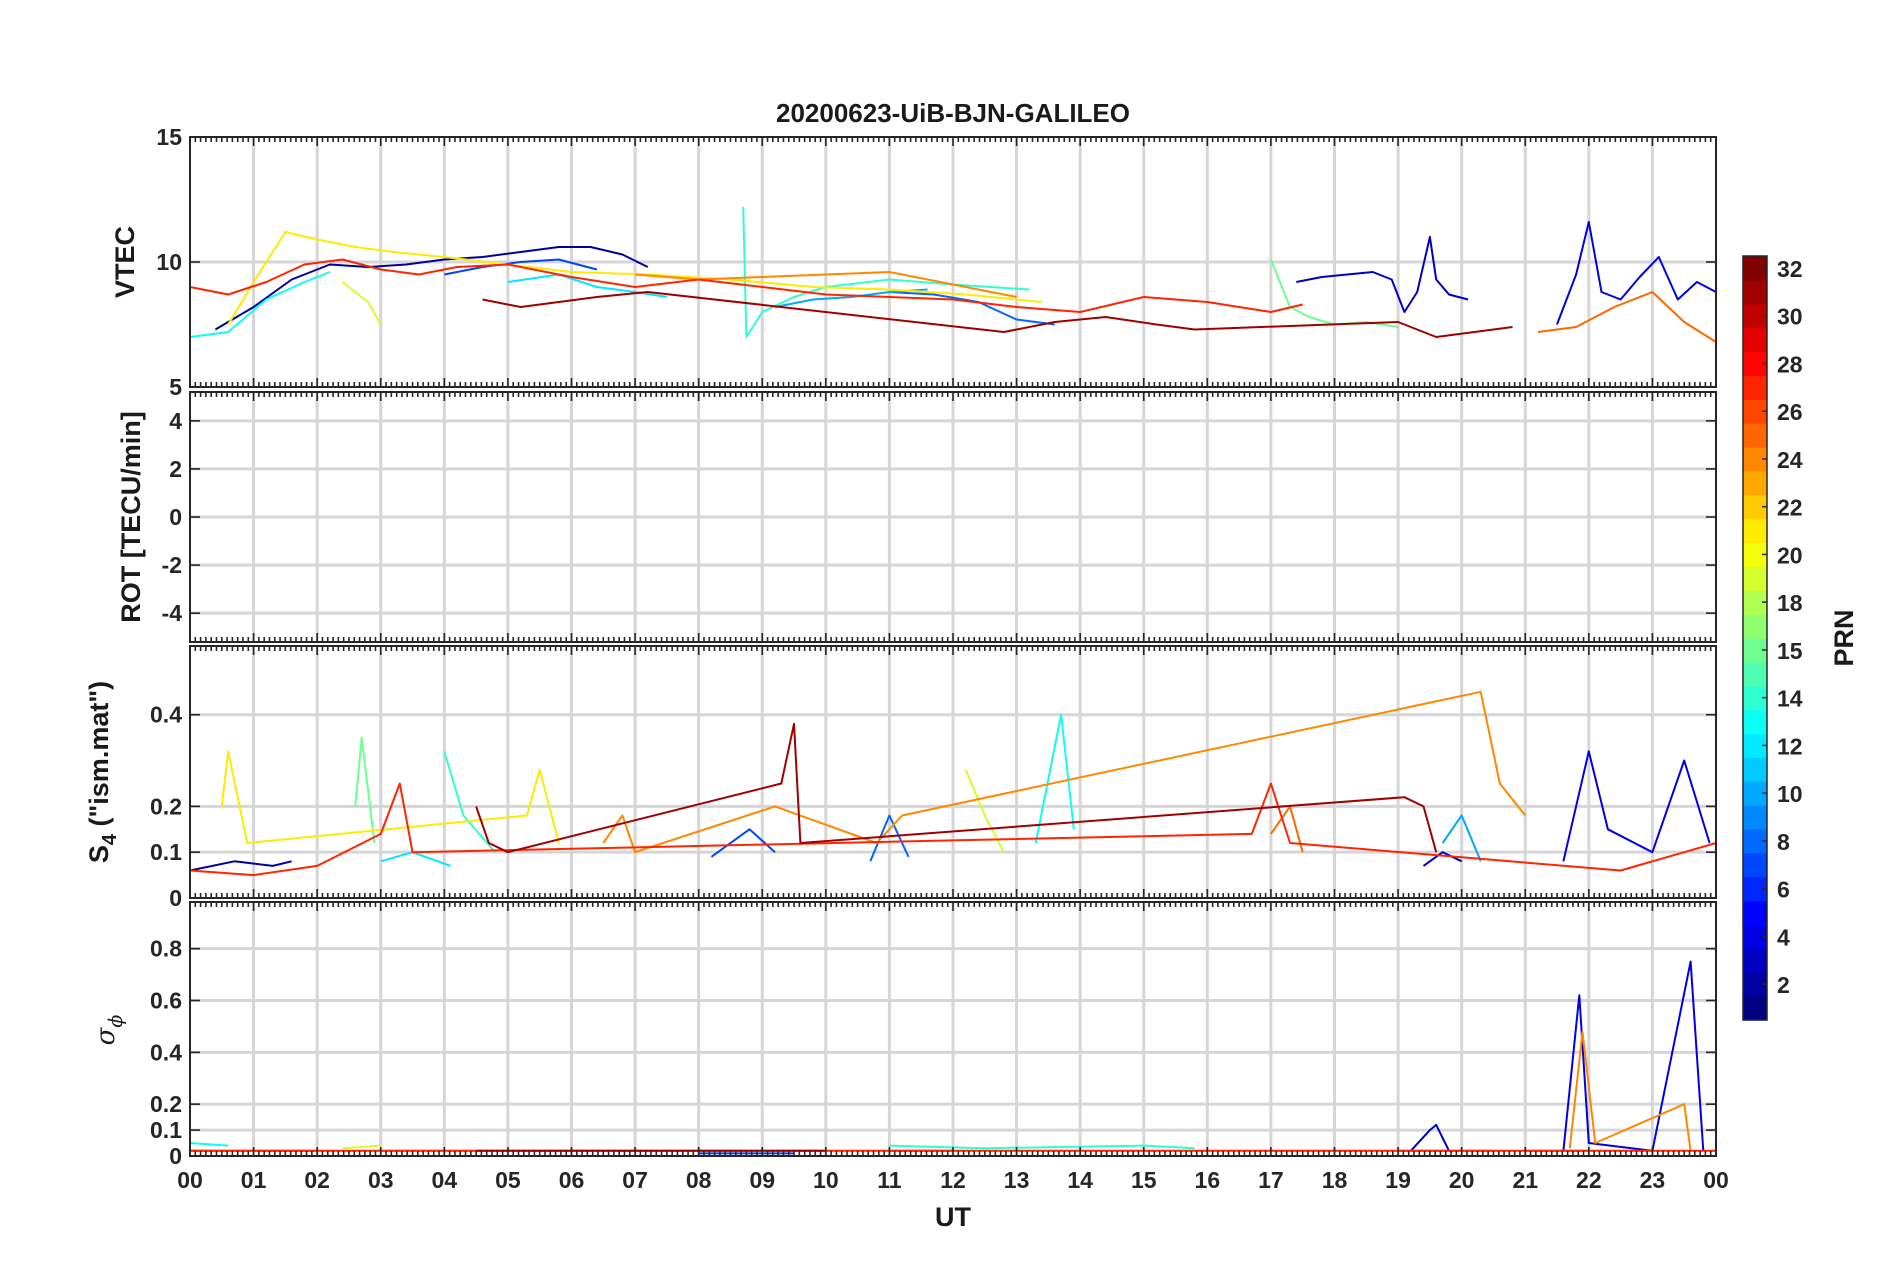  I want to click on s4-ytick-label: 0.2, so click(166, 806).